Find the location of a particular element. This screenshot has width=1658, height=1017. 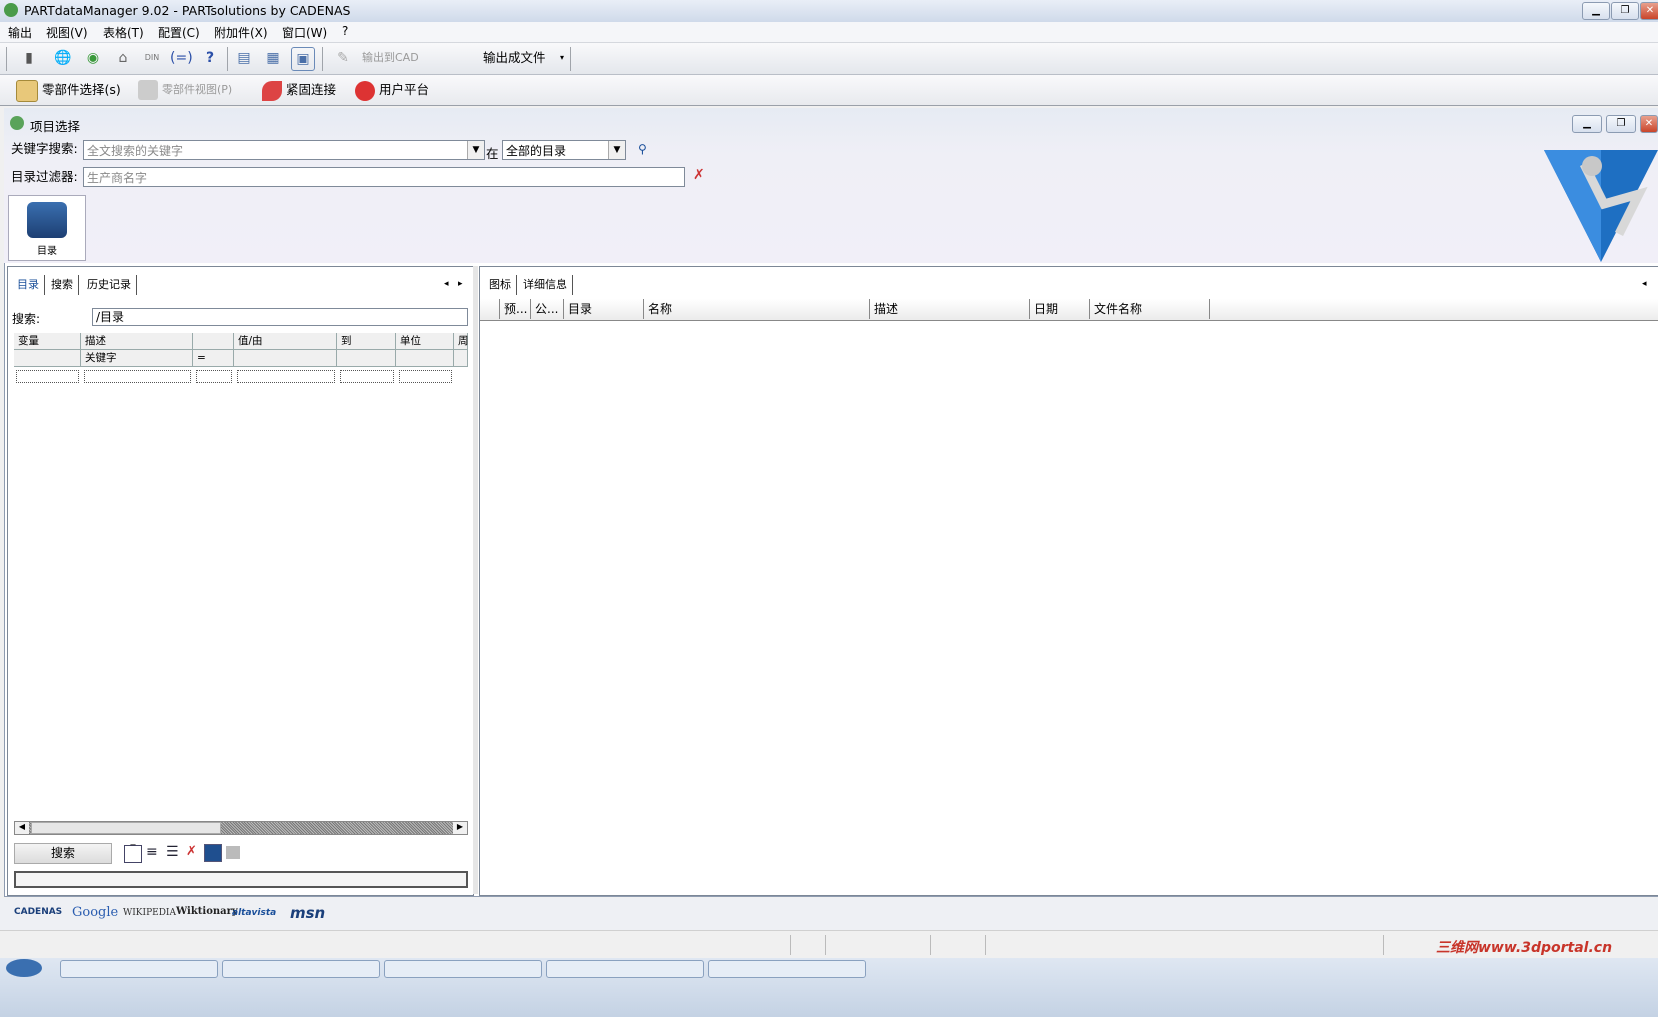

part-select-button: 零部件选择(s) is located at coordinates (68, 90).